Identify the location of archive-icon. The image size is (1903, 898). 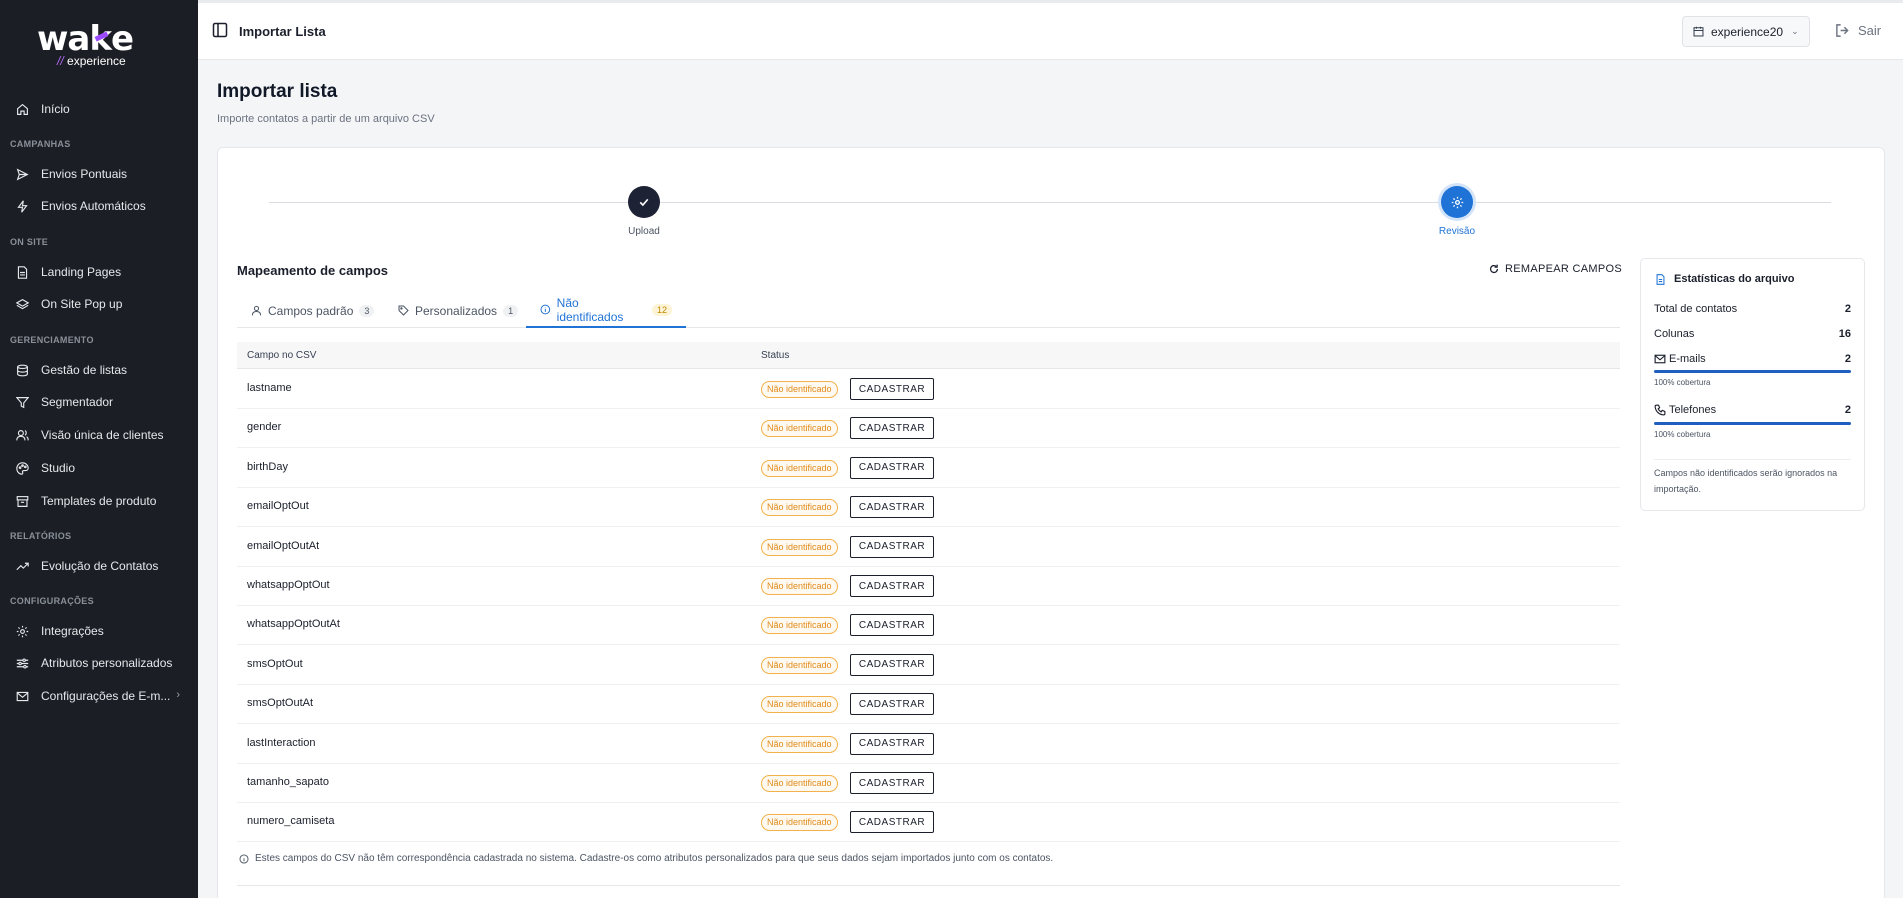
(22, 501).